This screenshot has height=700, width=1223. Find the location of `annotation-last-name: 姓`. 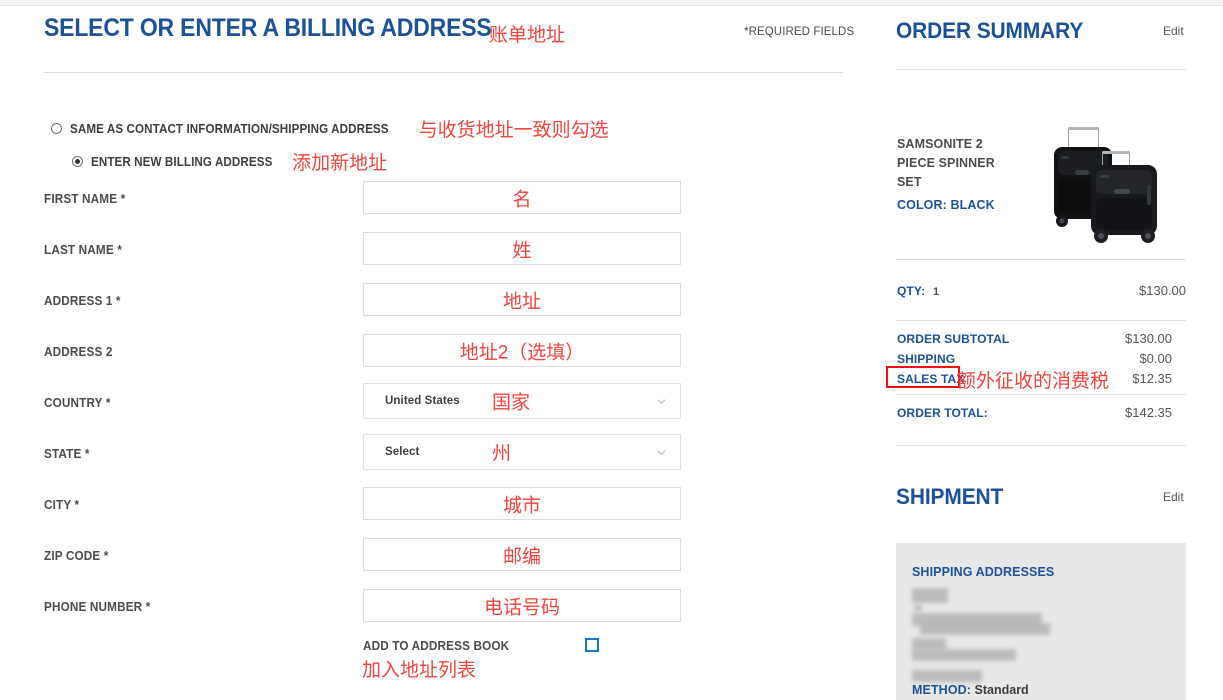

annotation-last-name: 姓 is located at coordinates (522, 250).